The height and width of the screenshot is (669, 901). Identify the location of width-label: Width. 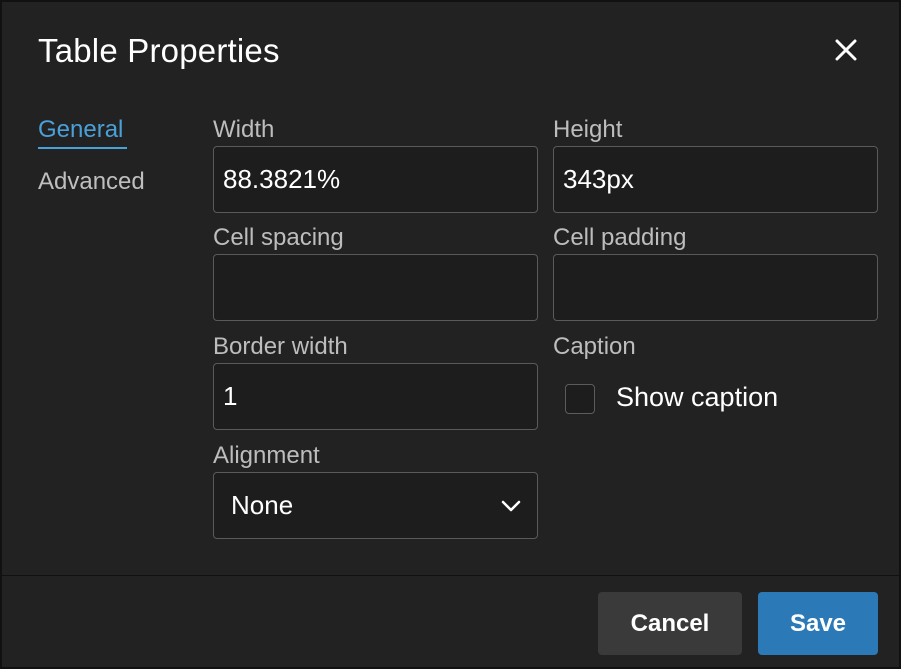
(244, 129).